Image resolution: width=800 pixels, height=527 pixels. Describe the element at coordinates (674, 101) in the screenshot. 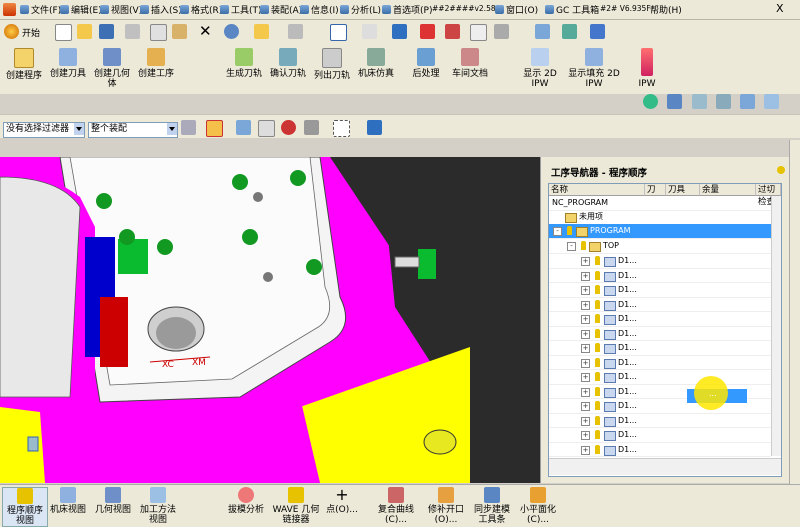

I see `report-icon` at that location.